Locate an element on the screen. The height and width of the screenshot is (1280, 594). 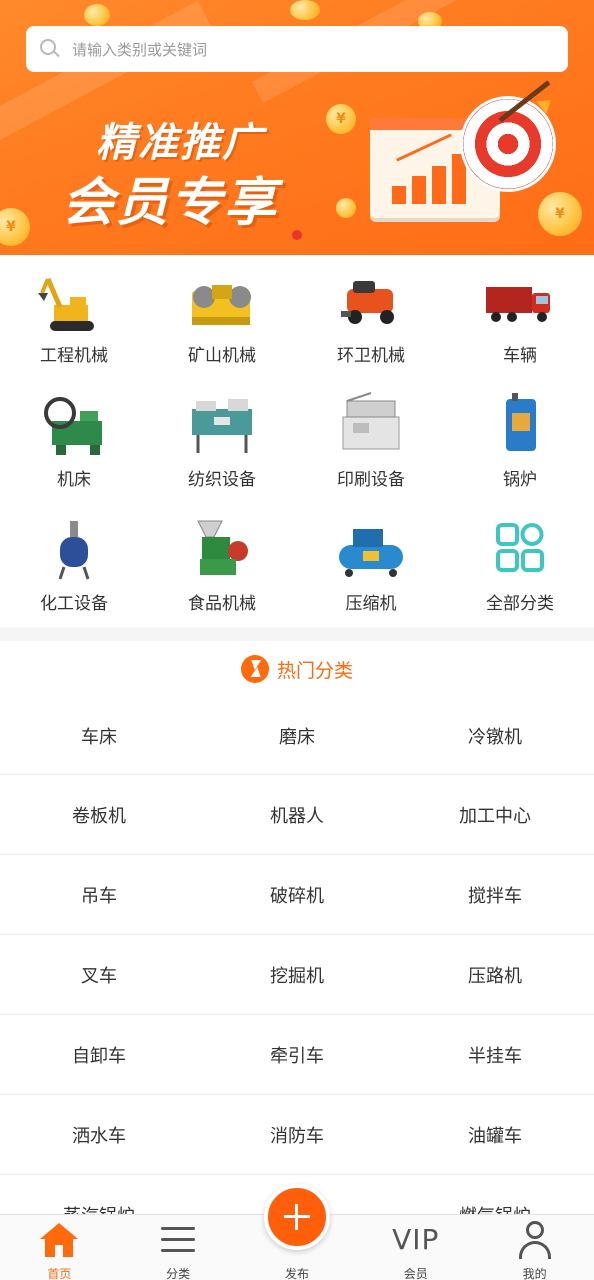
tab-home: 首页 is located at coordinates (59, 1247).